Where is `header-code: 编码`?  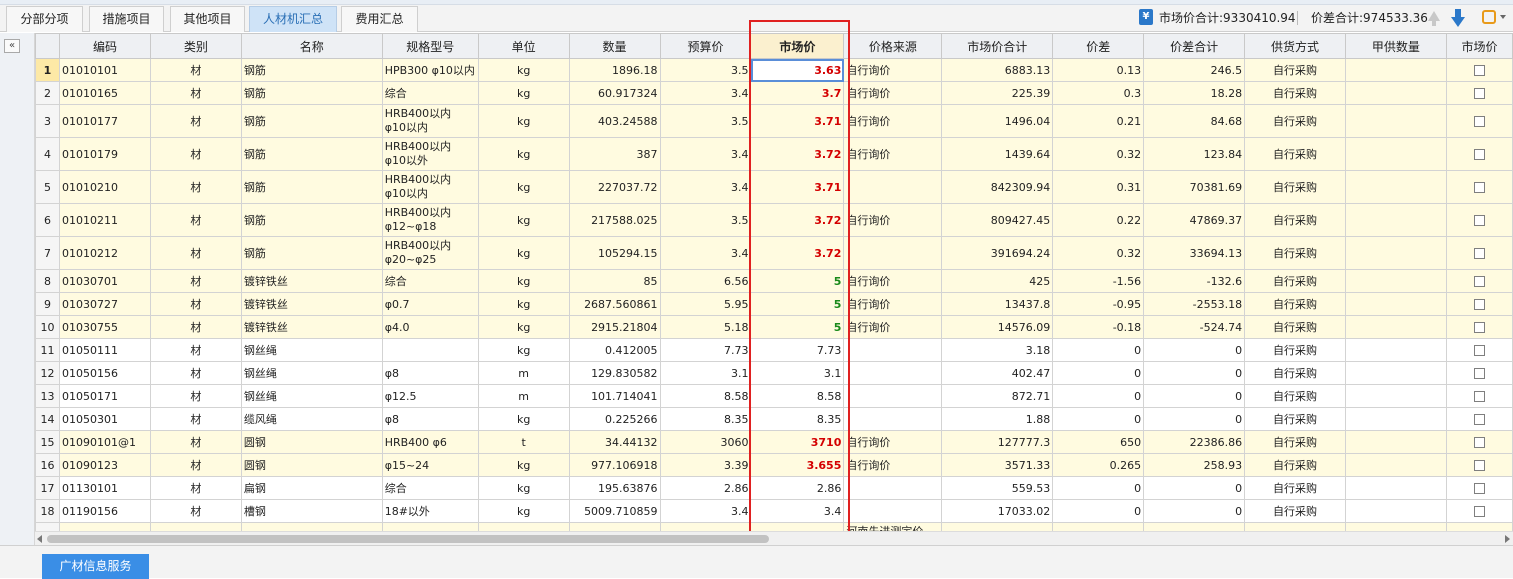
header-code: 编码 is located at coordinates (104, 46).